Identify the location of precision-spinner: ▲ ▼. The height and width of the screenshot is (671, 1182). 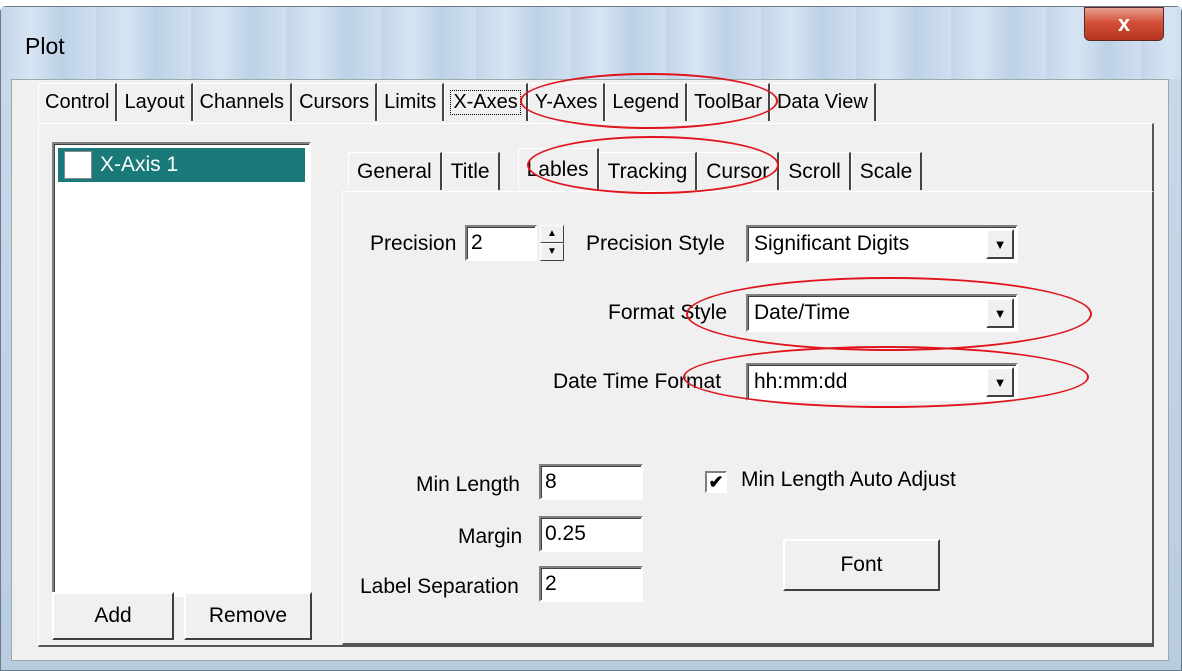
(552, 243).